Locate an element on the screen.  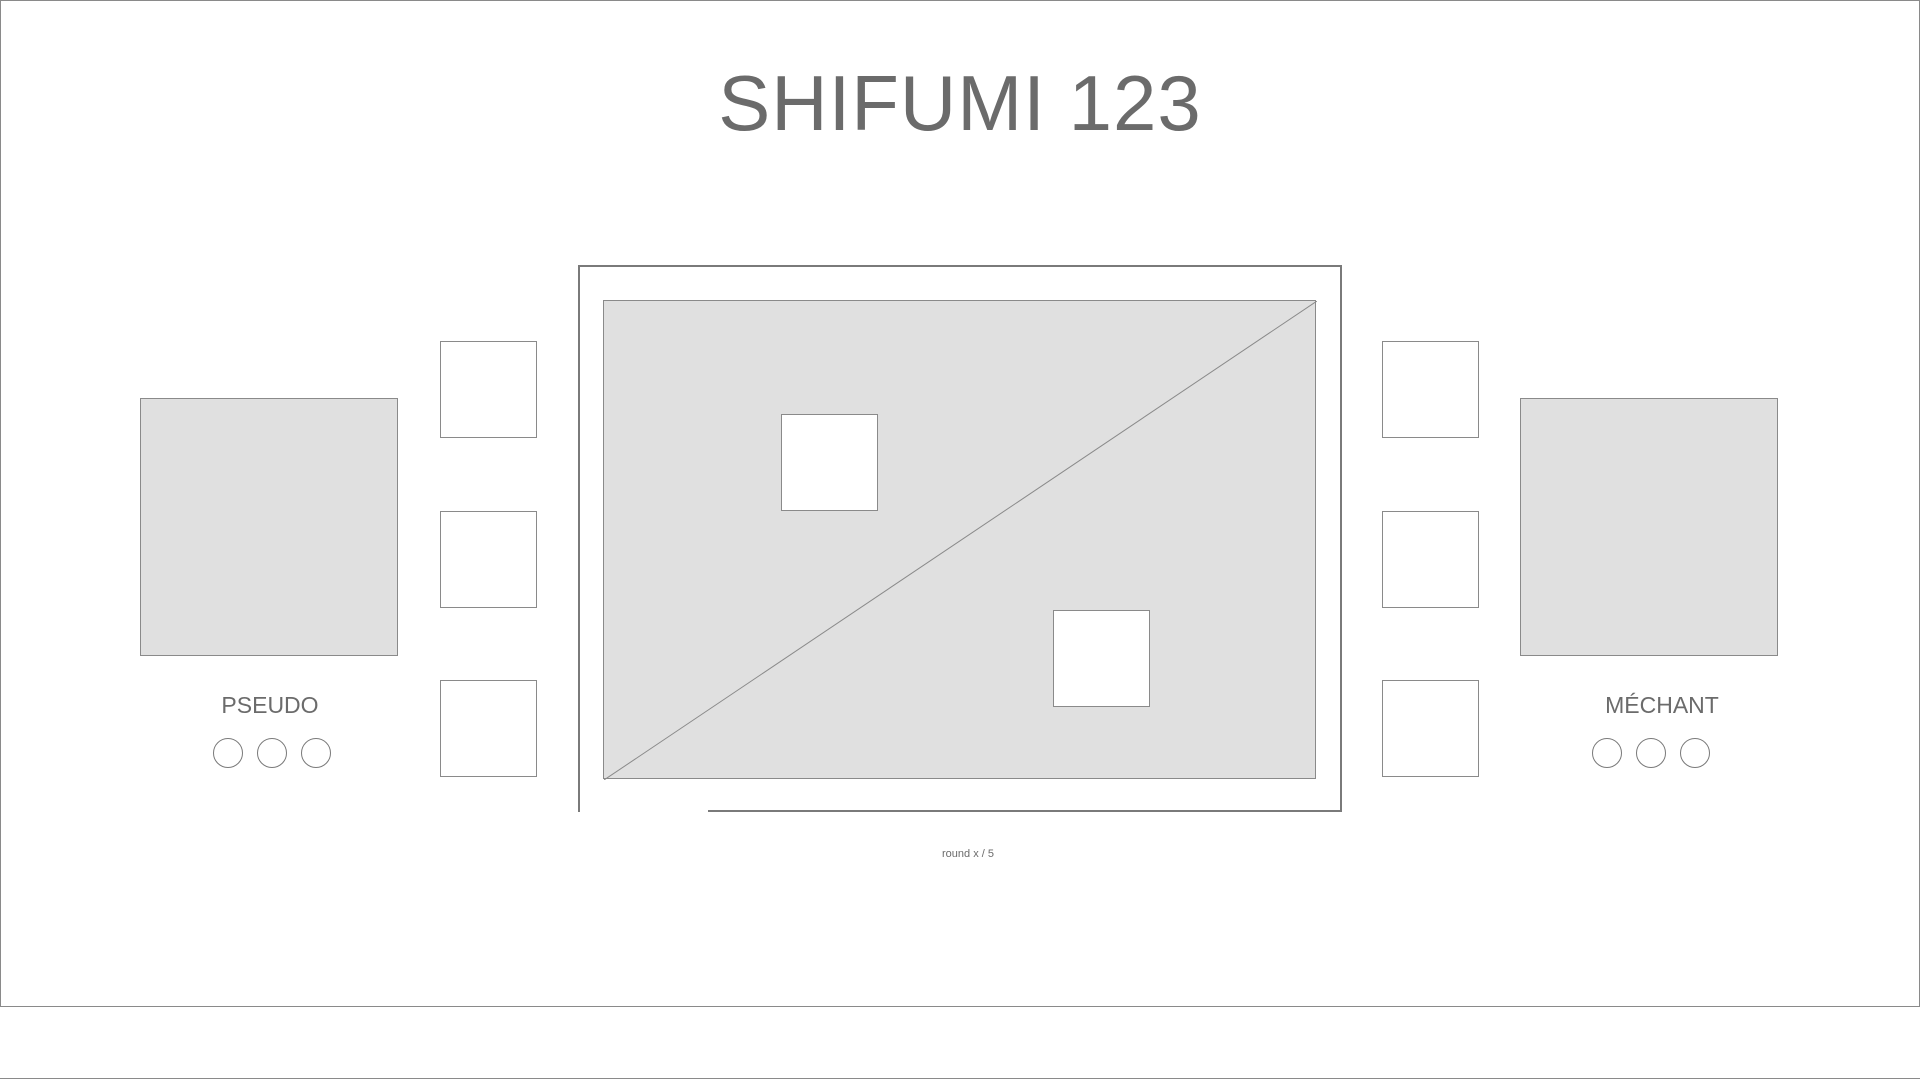
game-title: SHIFUMI 123 is located at coordinates (960, 103).